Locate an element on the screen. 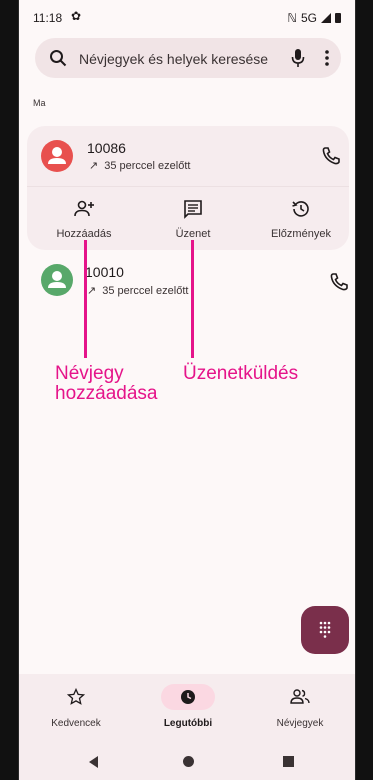  search-icon is located at coordinates (58, 58).